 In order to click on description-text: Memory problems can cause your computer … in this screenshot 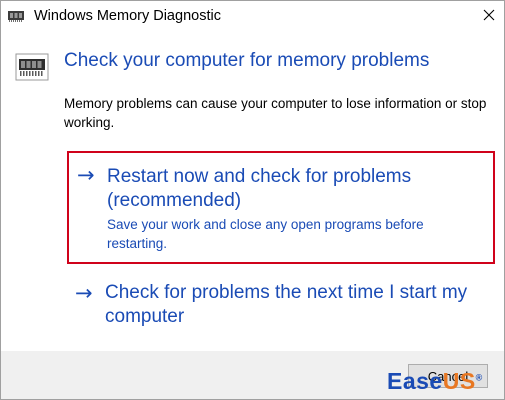, I will do `click(275, 113)`.